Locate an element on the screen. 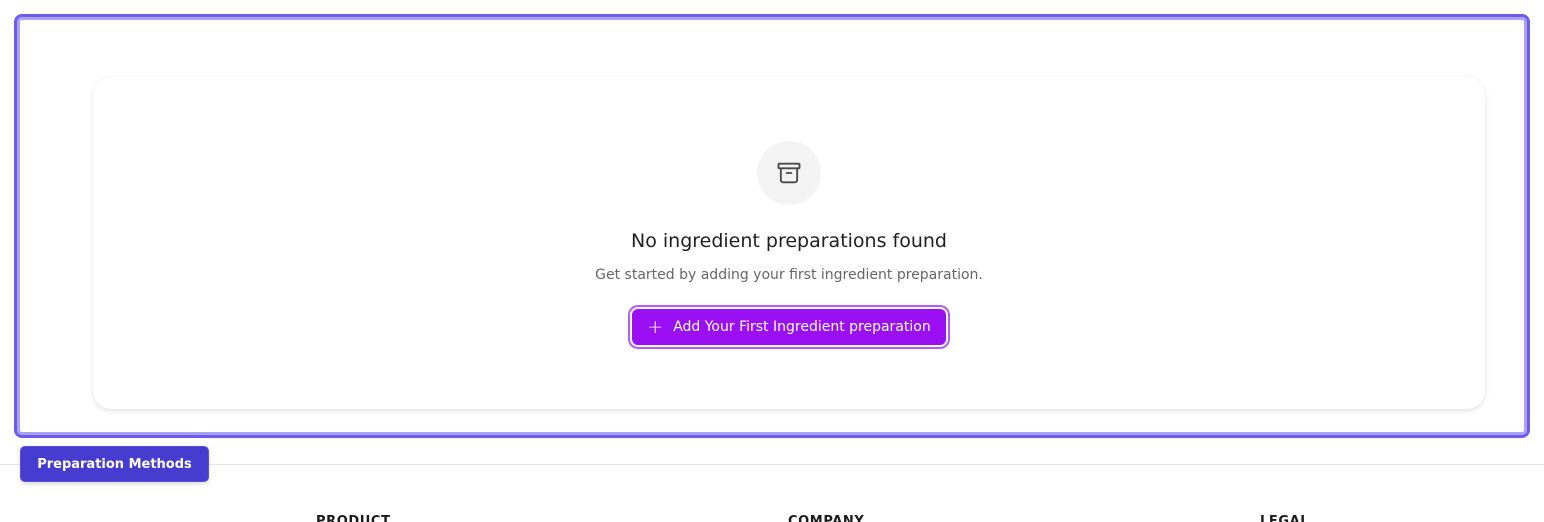 The width and height of the screenshot is (1544, 522). empty-state-icon-container is located at coordinates (789, 173).